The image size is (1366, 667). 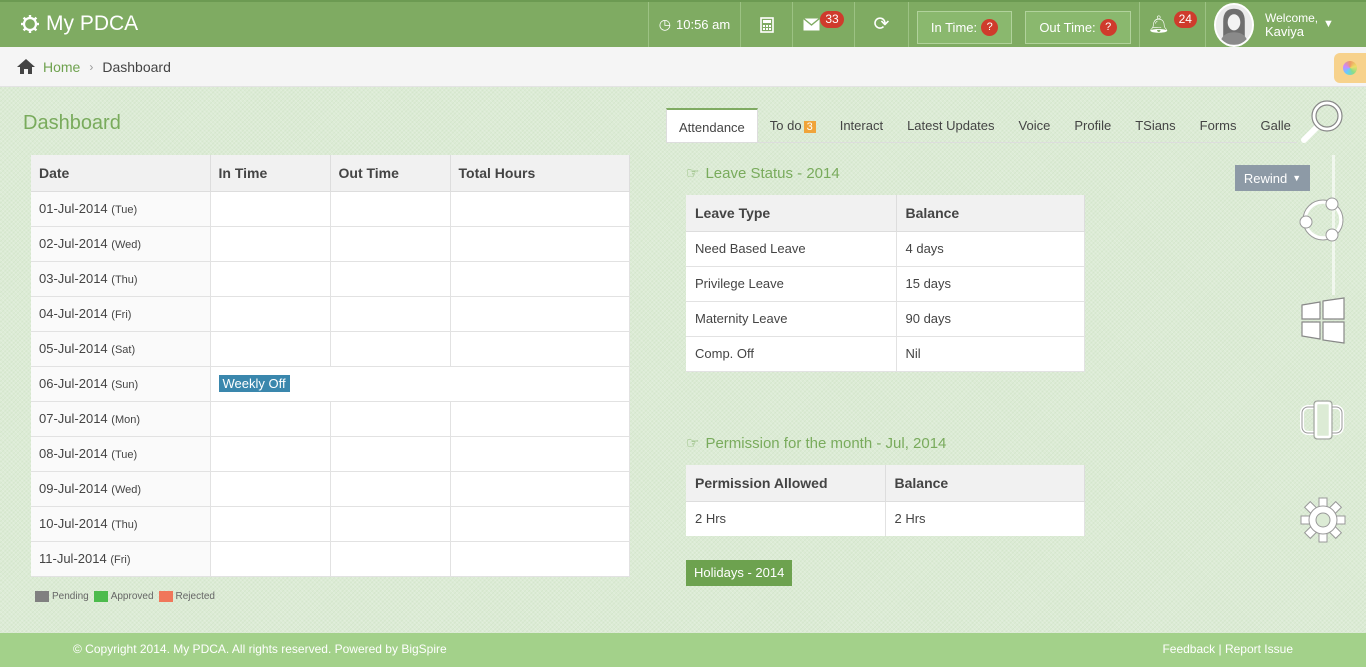 What do you see at coordinates (1188, 649) in the screenshot?
I see `feedback-link: Feedback` at bounding box center [1188, 649].